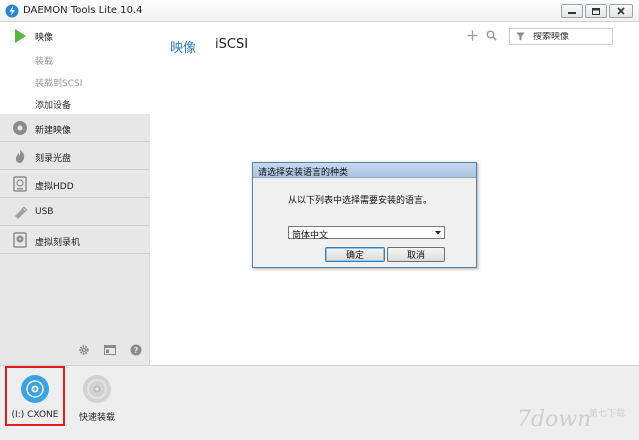 This screenshot has height=440, width=639. Describe the element at coordinates (319, 11) in the screenshot. I see `title-bar: DAEMON Tools Lite 10.4` at that location.